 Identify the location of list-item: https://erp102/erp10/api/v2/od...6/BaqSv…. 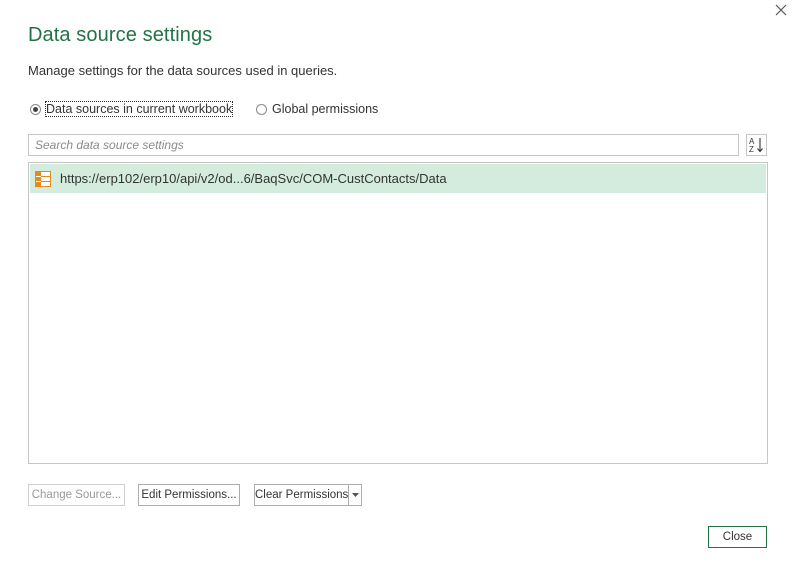
(398, 178).